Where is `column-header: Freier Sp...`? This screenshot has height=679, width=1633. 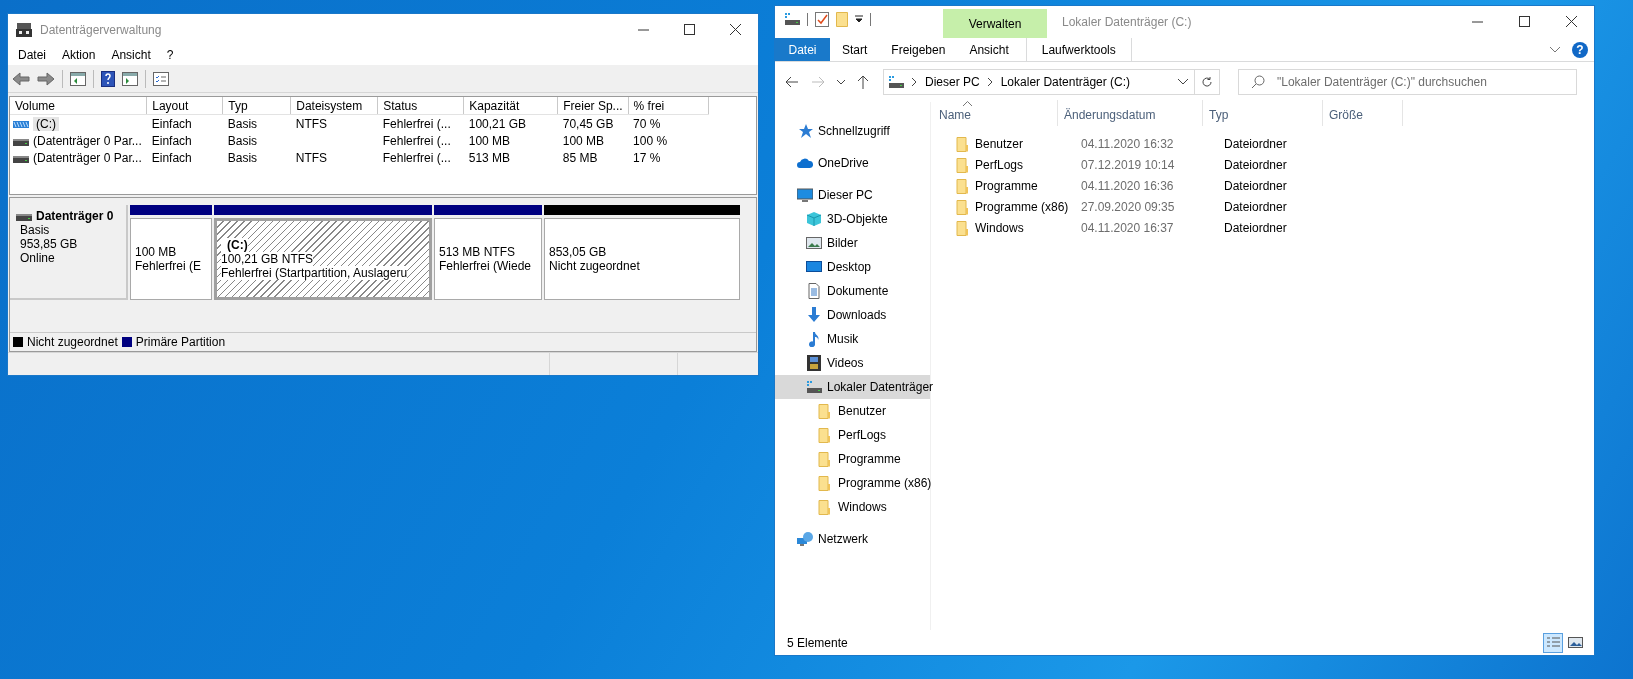 column-header: Freier Sp... is located at coordinates (593, 106).